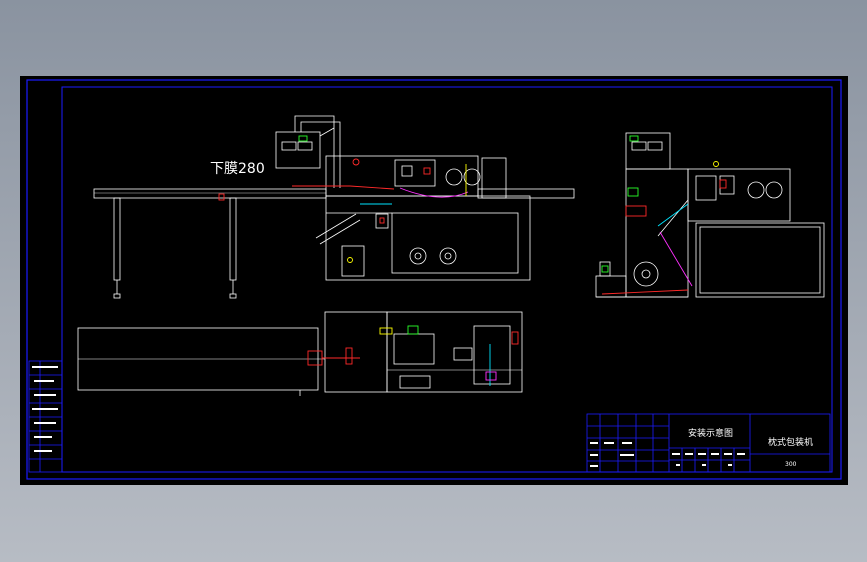 The image size is (867, 562). Describe the element at coordinates (664, 215) in the screenshot. I see `side-view-color` at that location.